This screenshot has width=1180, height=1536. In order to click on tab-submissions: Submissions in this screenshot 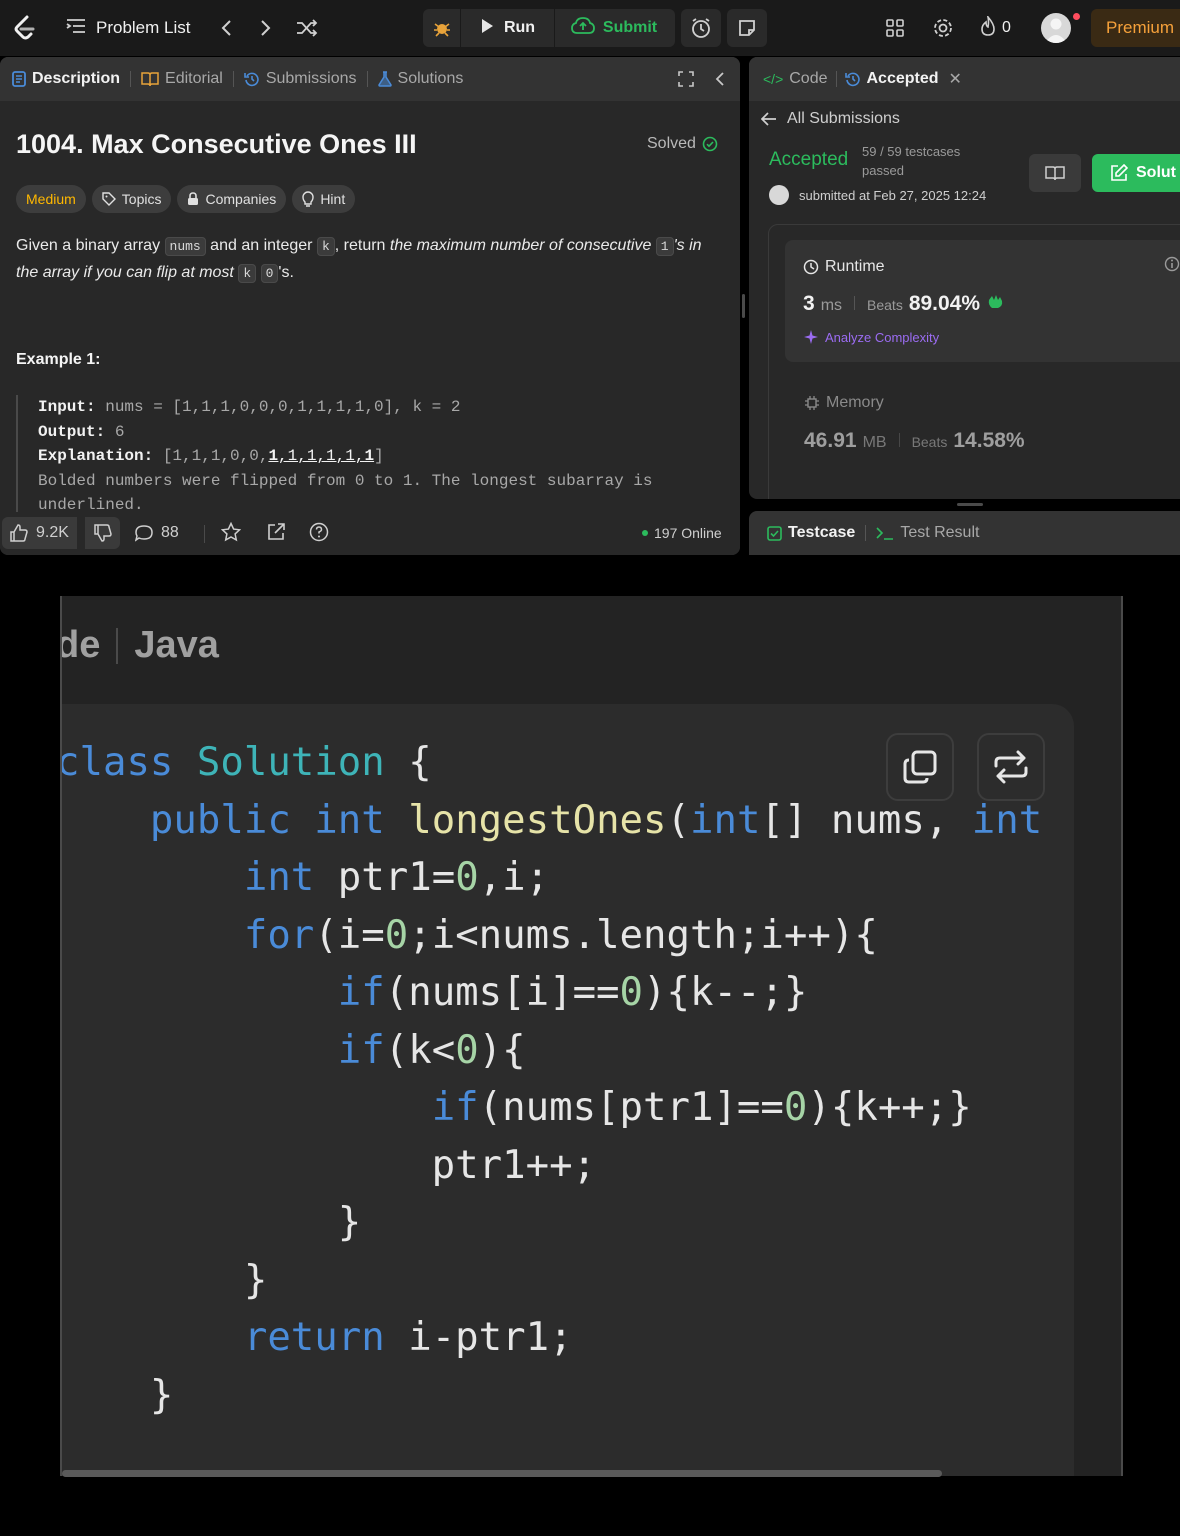, I will do `click(300, 79)`.